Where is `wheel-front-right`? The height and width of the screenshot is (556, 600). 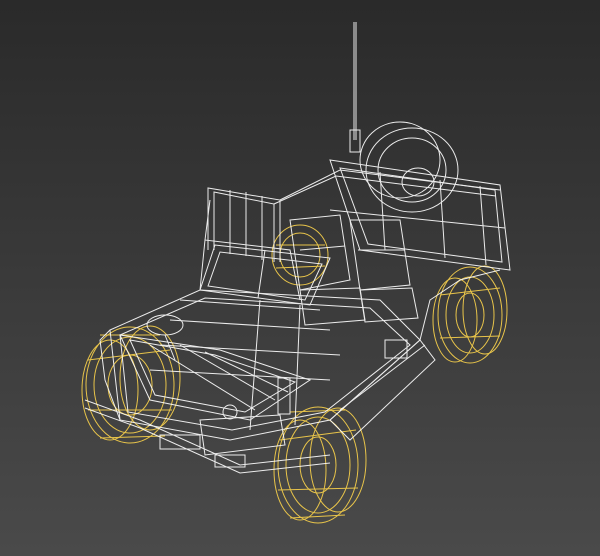 wheel-front-right is located at coordinates (320, 465).